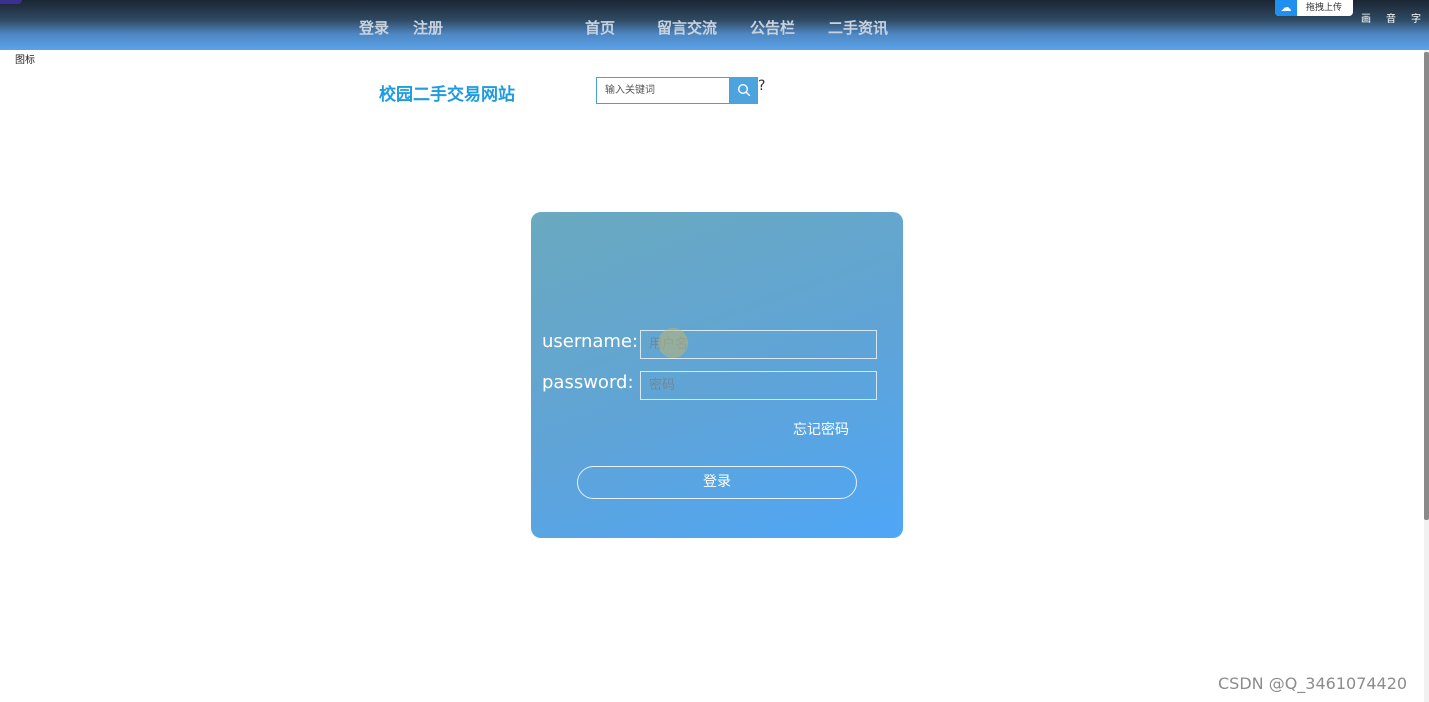  What do you see at coordinates (588, 382) in the screenshot?
I see `password-label: password:` at bounding box center [588, 382].